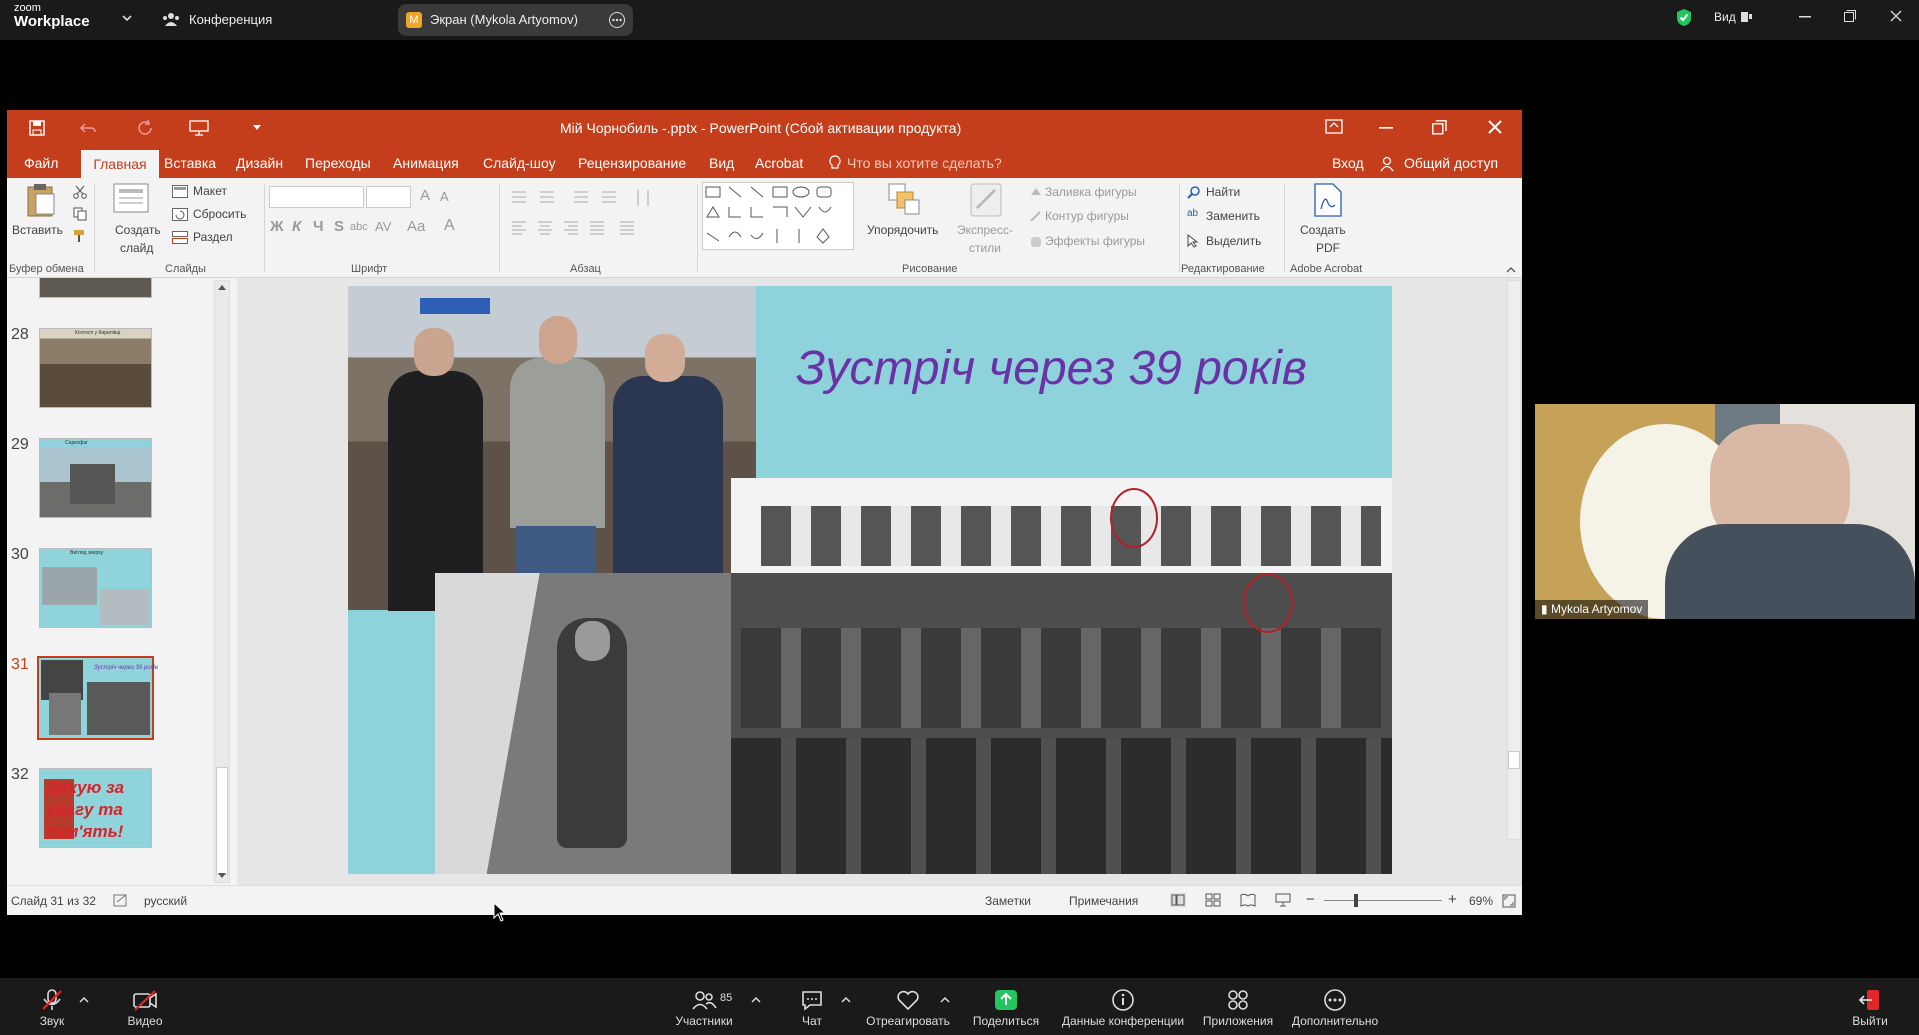 This screenshot has height=1035, width=1919. What do you see at coordinates (131, 199) in the screenshot?
I see `new-slide-icon` at bounding box center [131, 199].